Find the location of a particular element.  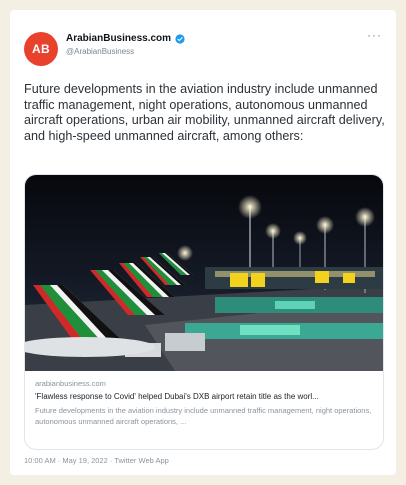

author-name: ArabianBusiness.com is located at coordinates (118, 38).